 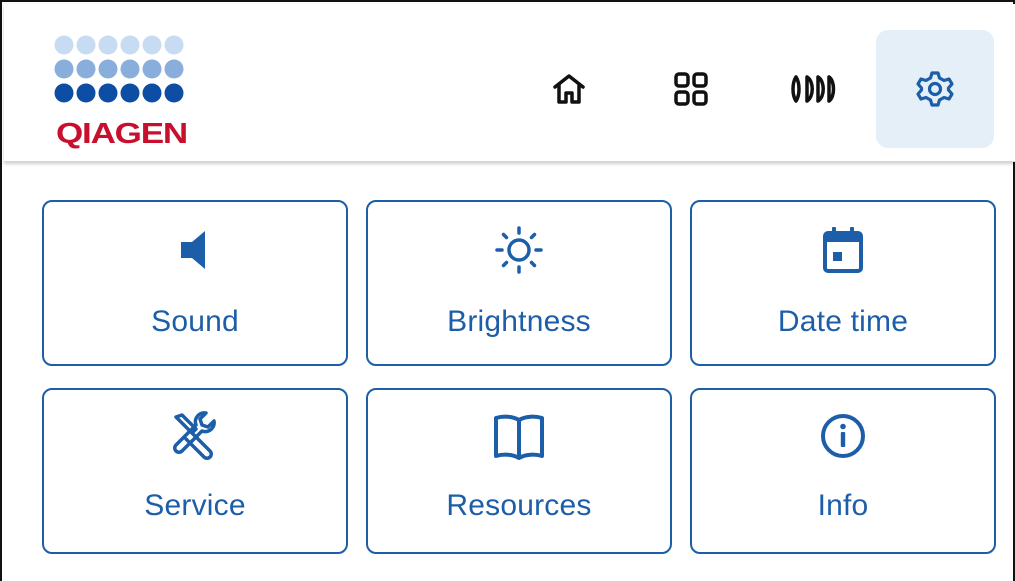 I want to click on sound-tile: Sound, so click(x=195, y=283).